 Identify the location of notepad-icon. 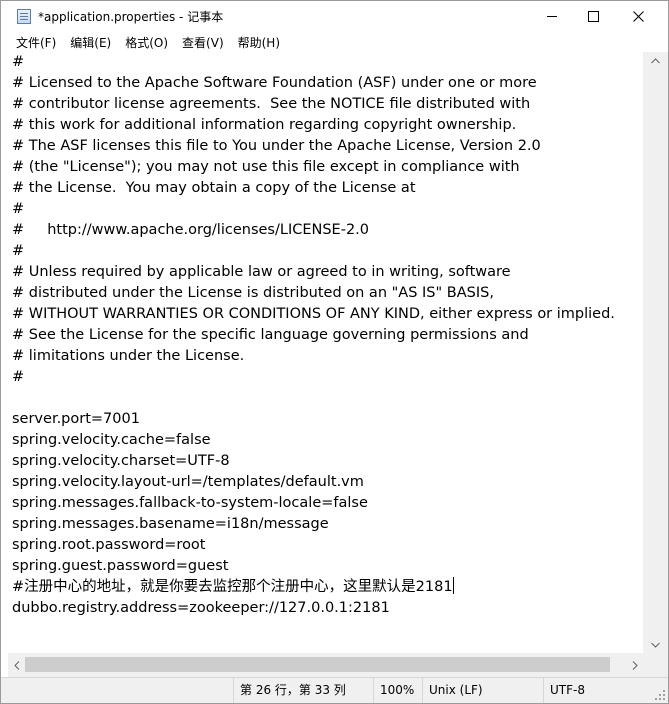
(24, 16).